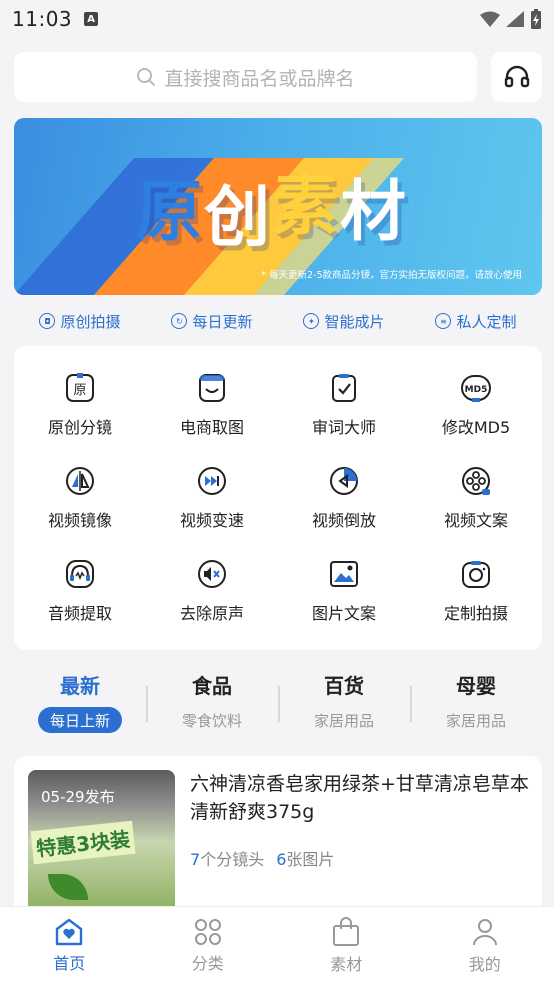 The width and height of the screenshot is (554, 984). What do you see at coordinates (83, 842) in the screenshot?
I see `package-label: 特惠3块装` at bounding box center [83, 842].